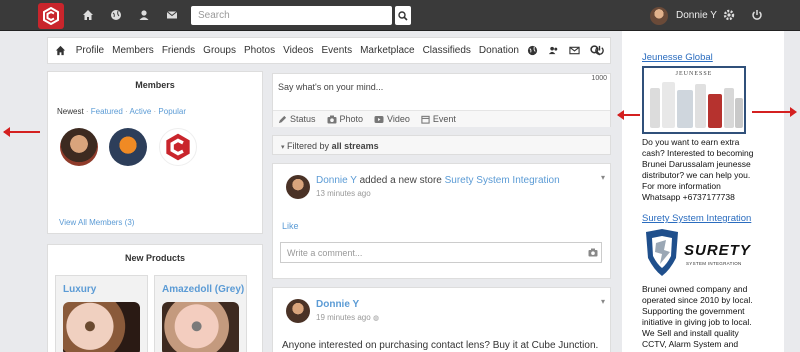  What do you see at coordinates (729, 15) in the screenshot?
I see `gear-icon` at bounding box center [729, 15].